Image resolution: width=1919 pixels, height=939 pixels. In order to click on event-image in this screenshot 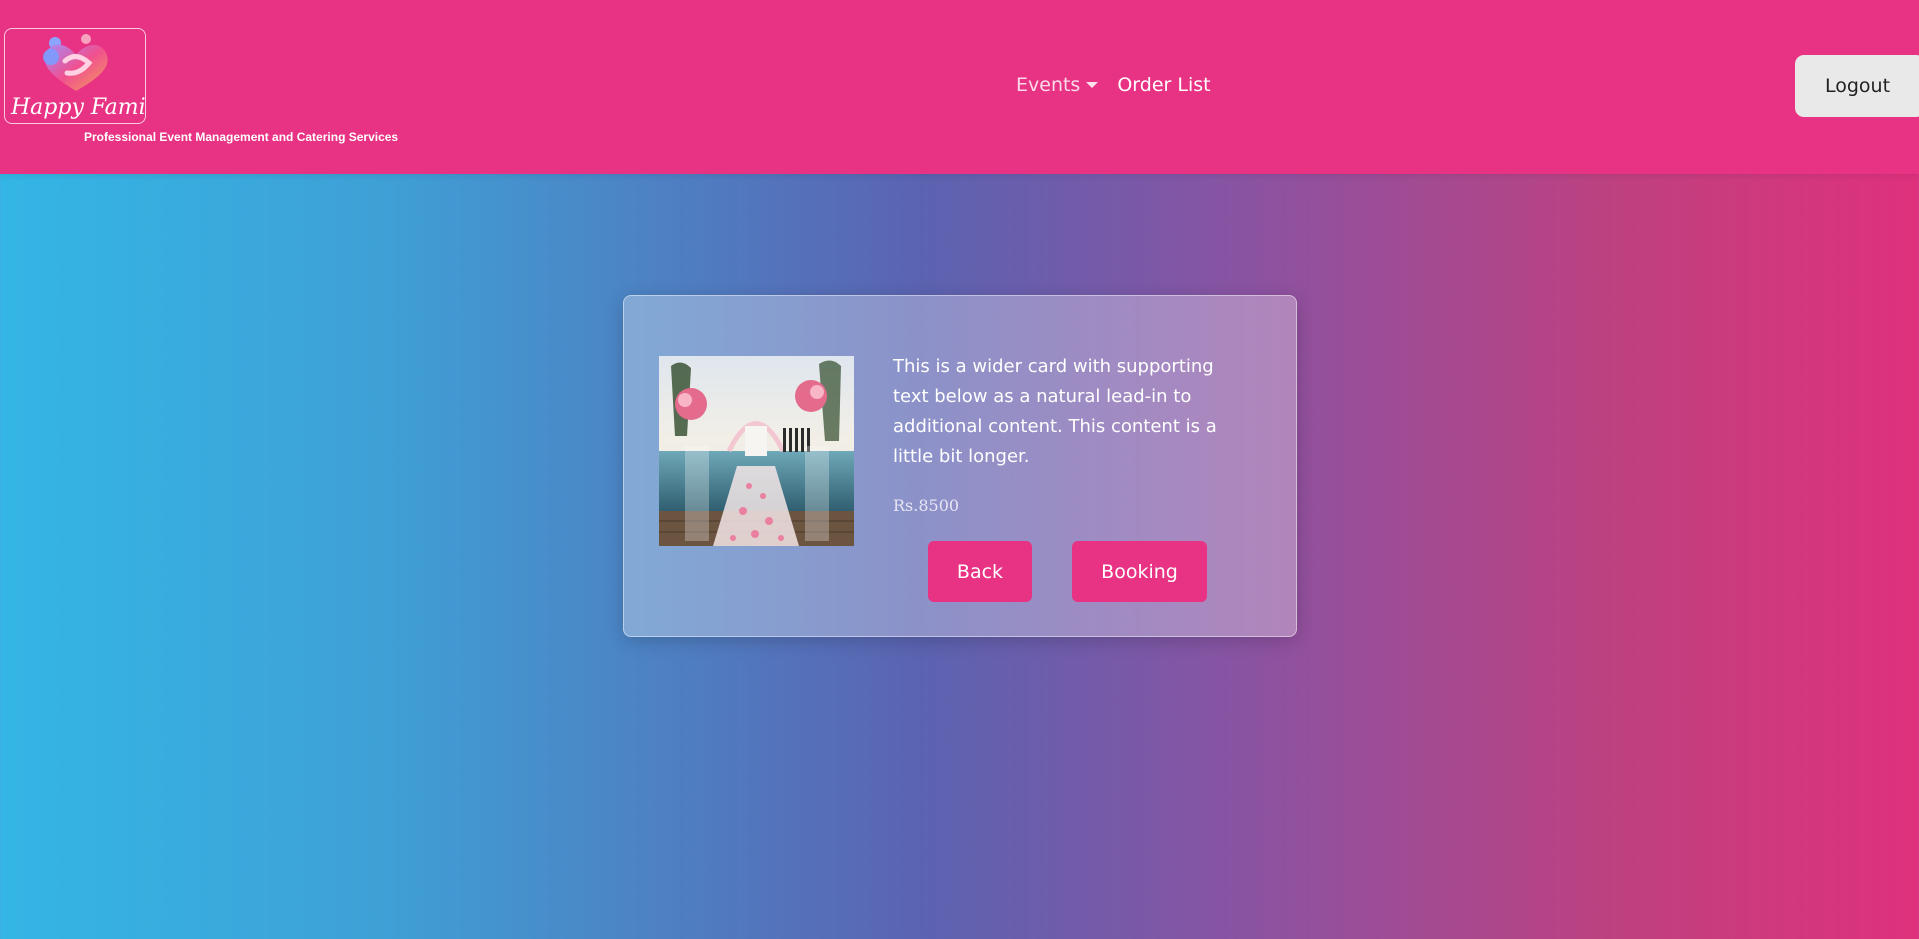, I will do `click(756, 451)`.